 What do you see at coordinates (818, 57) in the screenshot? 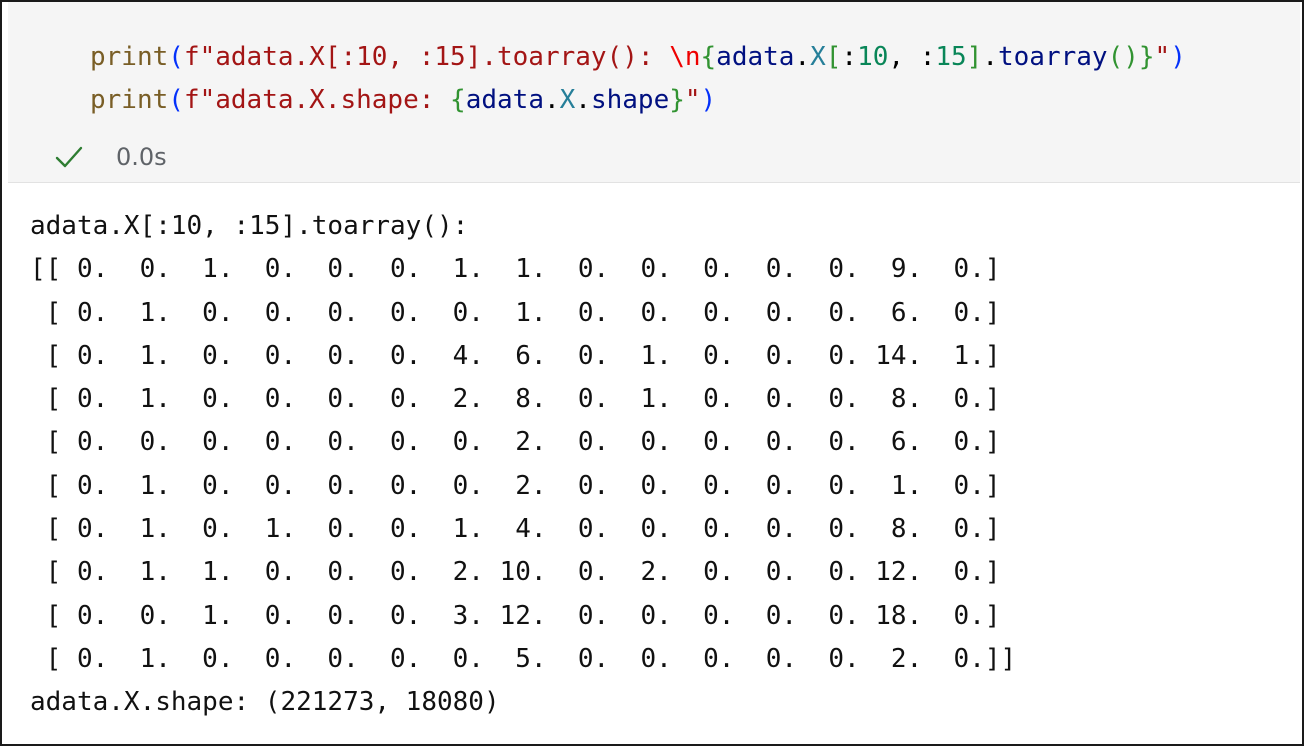
I see `line1-token: X` at bounding box center [818, 57].